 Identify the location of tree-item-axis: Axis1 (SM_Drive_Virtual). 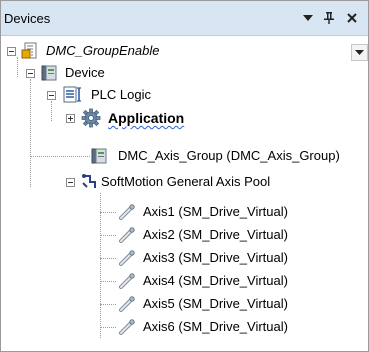
(184, 212).